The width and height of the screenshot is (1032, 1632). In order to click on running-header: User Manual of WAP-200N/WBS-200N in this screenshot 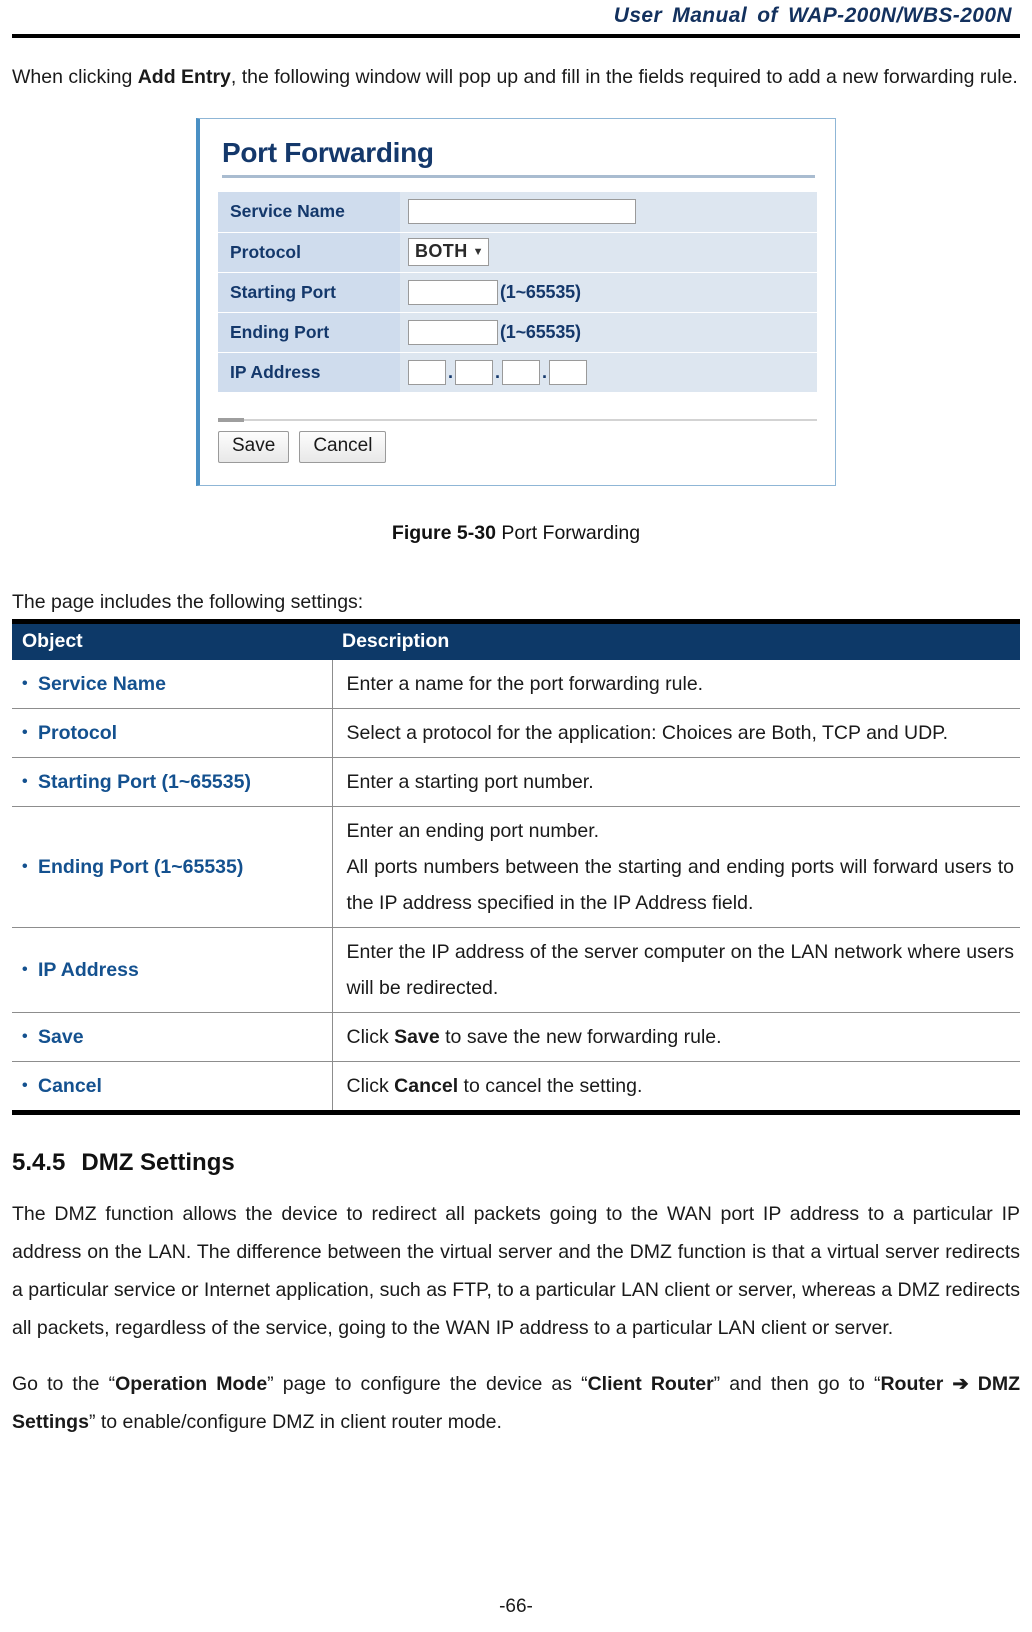, I will do `click(812, 15)`.